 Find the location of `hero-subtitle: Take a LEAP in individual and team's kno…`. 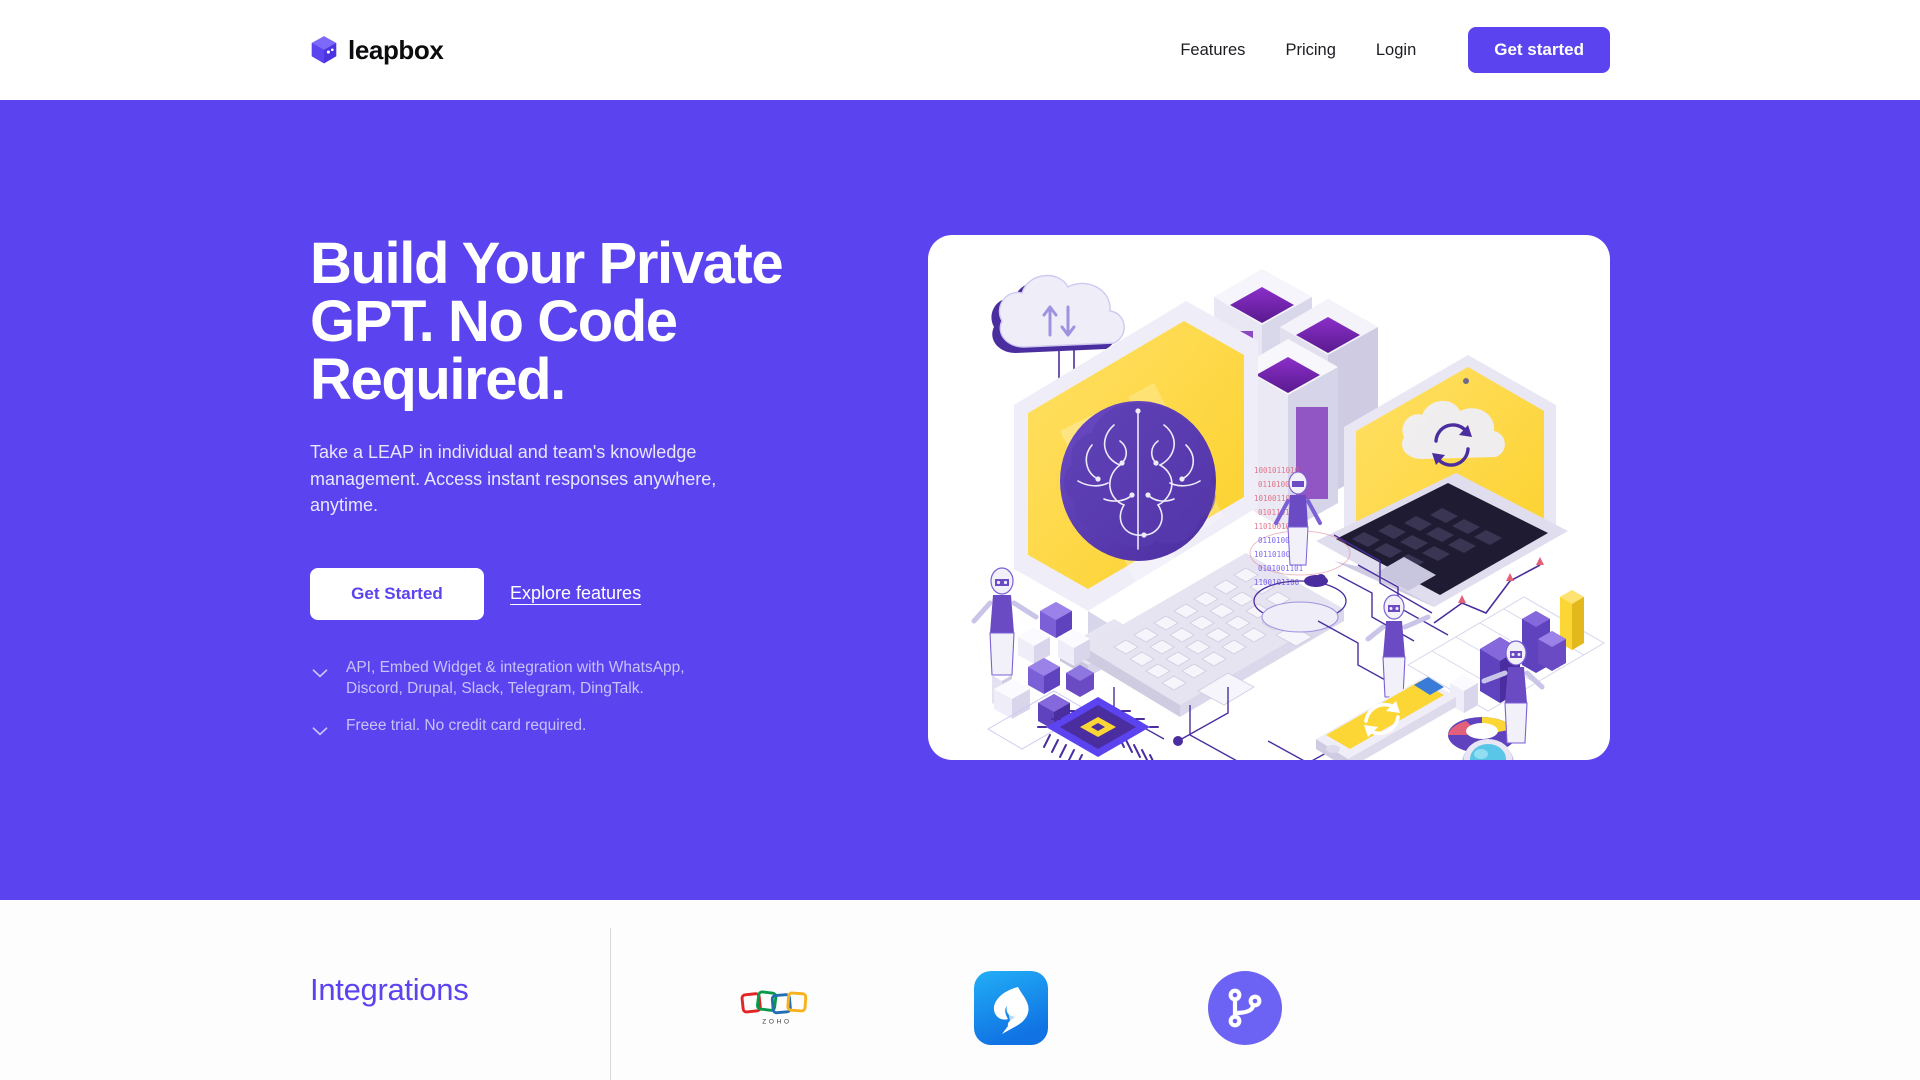

hero-subtitle: Take a LEAP in individual and team's kno… is located at coordinates (513, 479).